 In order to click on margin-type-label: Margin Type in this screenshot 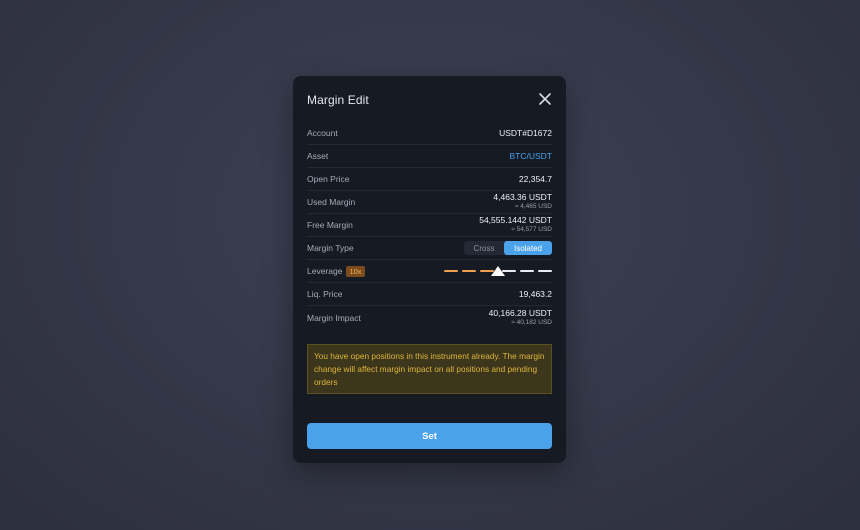, I will do `click(330, 248)`.